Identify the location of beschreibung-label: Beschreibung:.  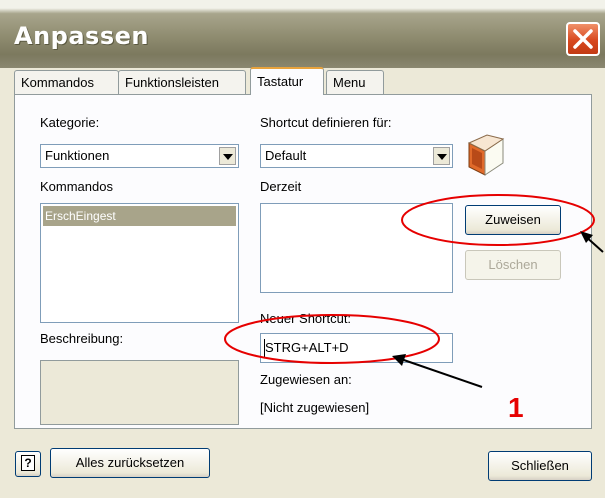
(82, 338).